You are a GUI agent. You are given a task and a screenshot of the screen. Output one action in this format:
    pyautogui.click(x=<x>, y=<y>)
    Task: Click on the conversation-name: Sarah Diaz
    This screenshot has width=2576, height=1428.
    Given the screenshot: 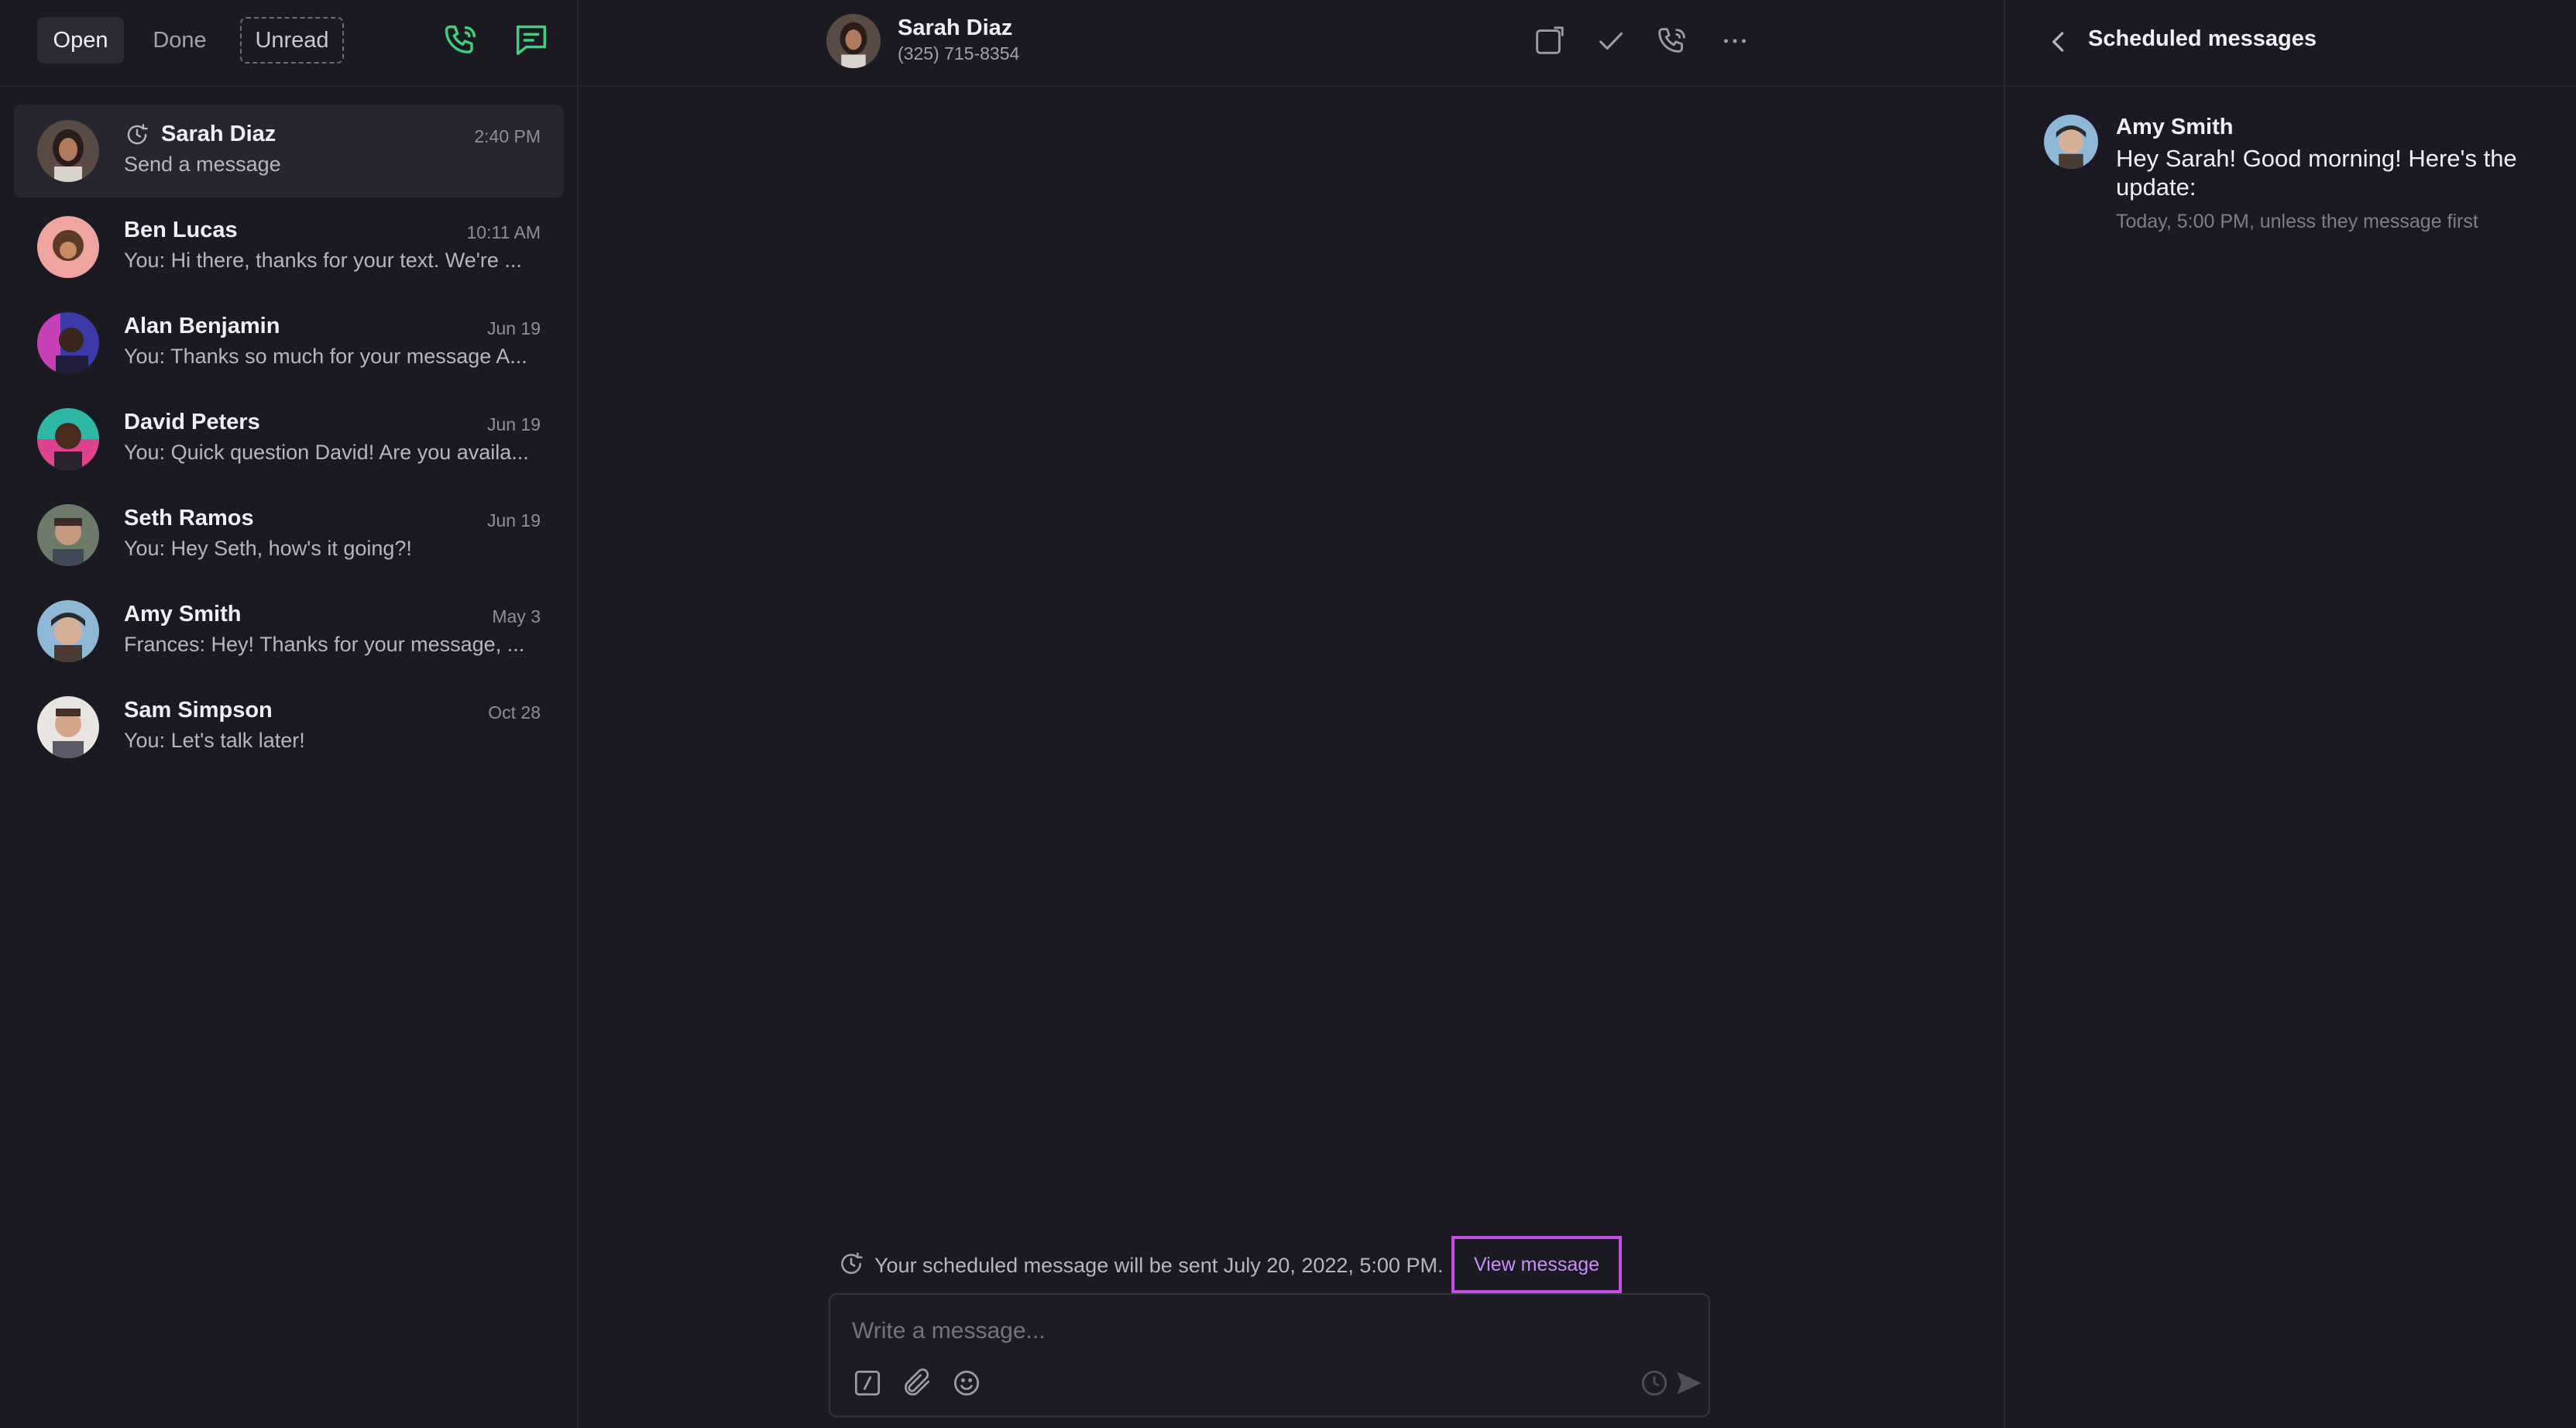 What is the action you would take?
    pyautogui.click(x=218, y=134)
    